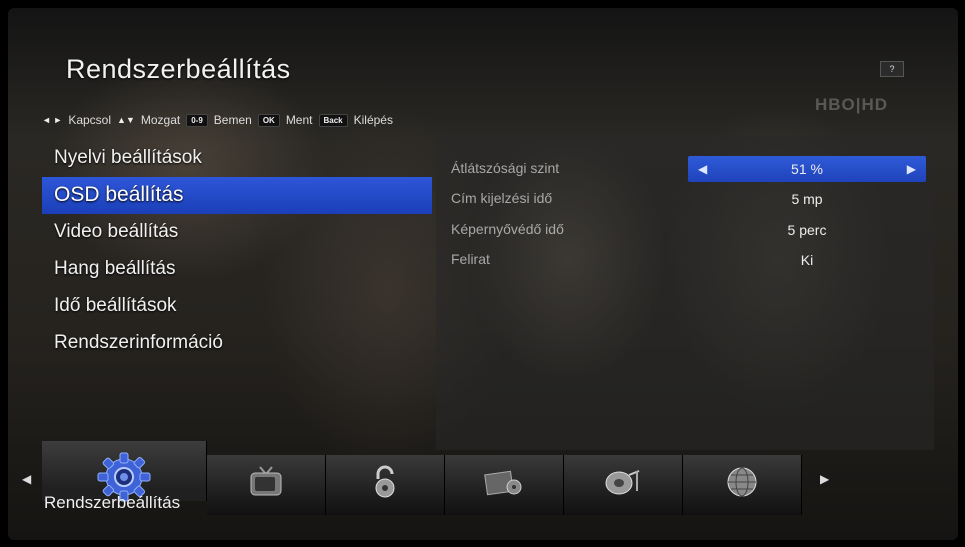 The width and height of the screenshot is (965, 547). I want to click on category-system-settings, so click(124, 471).